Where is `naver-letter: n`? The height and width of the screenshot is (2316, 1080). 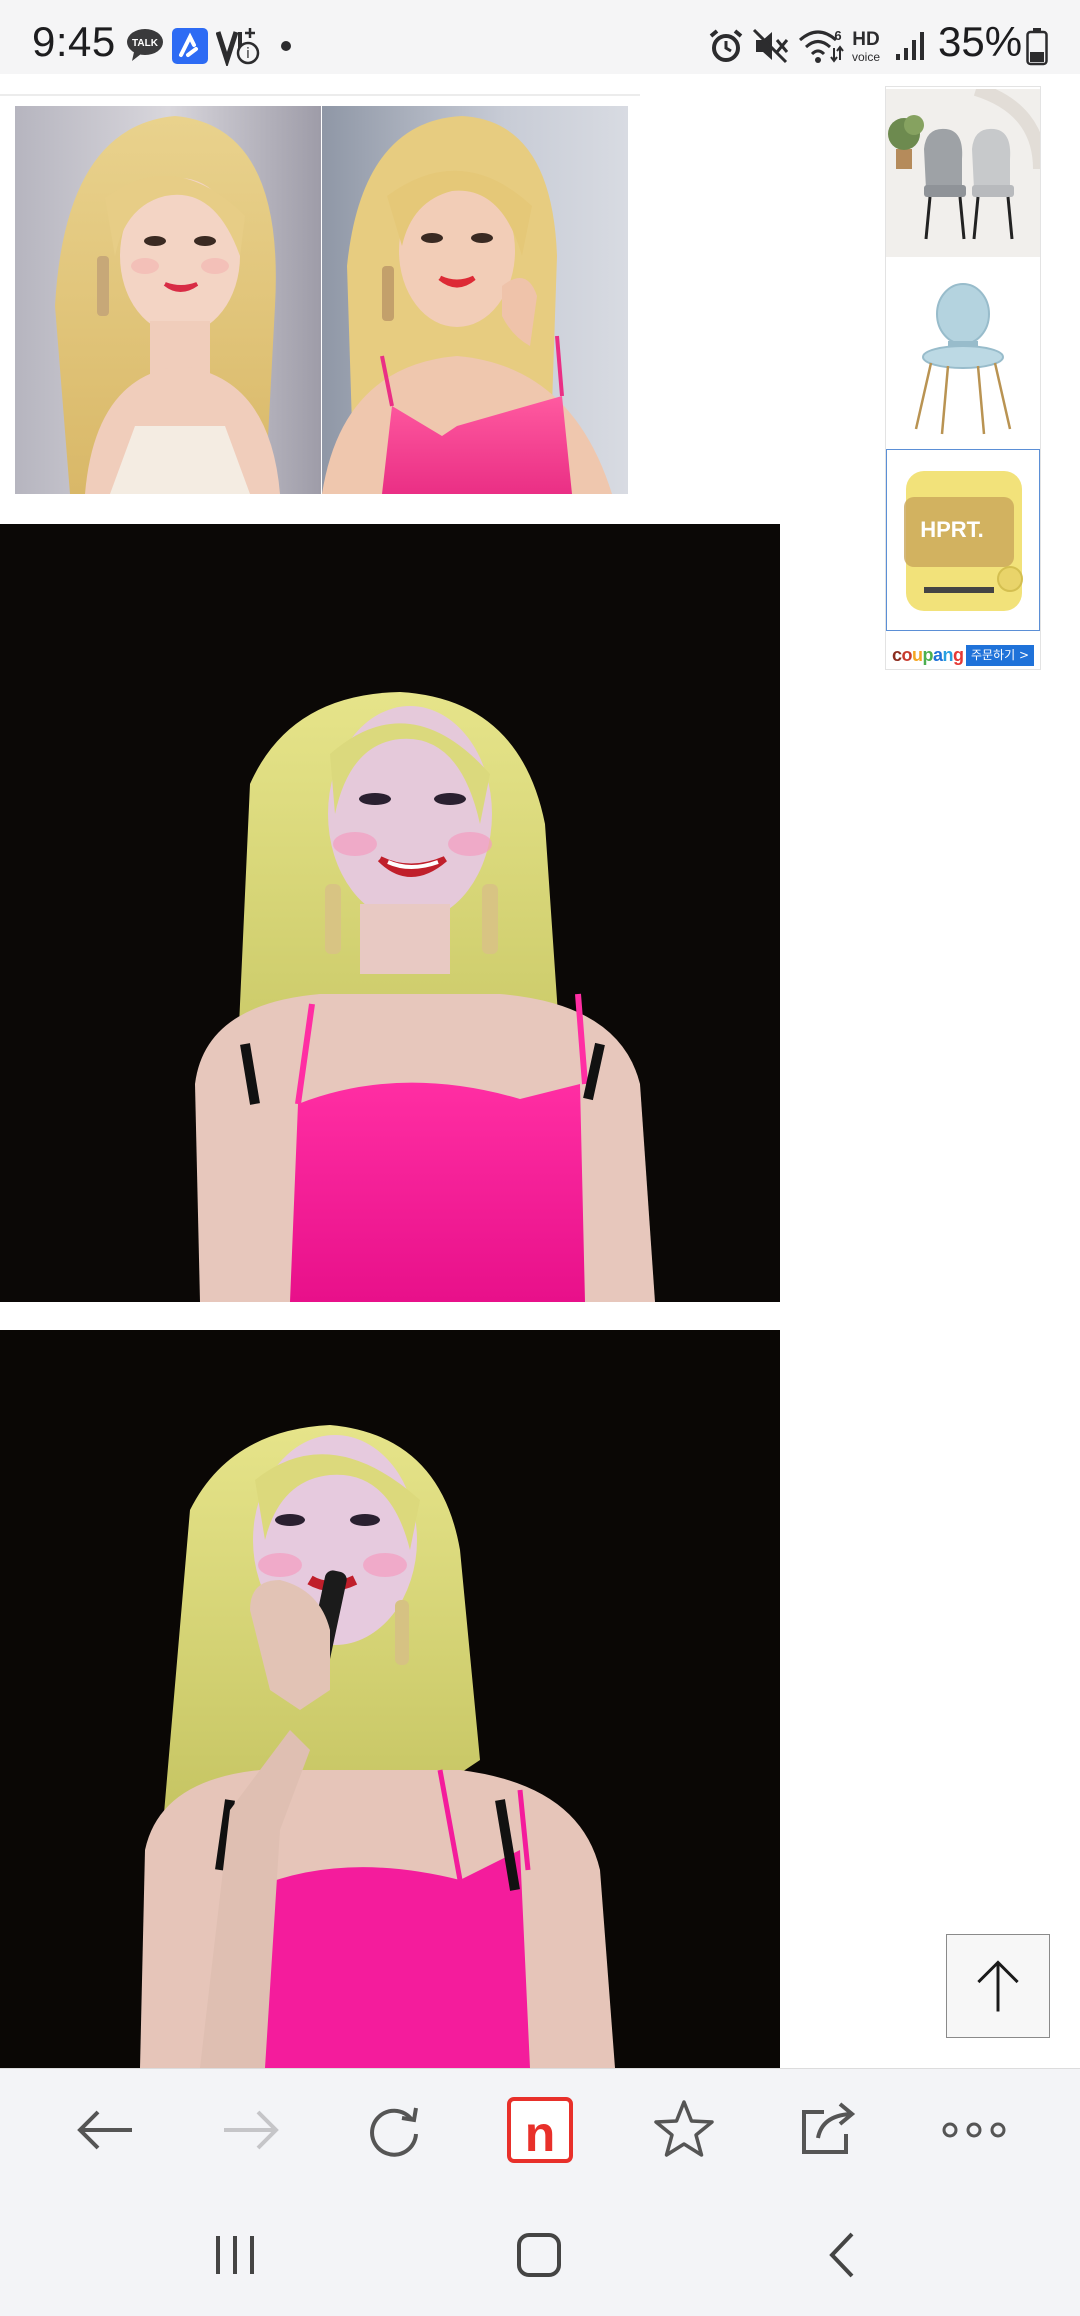
naver-letter: n is located at coordinates (540, 2134).